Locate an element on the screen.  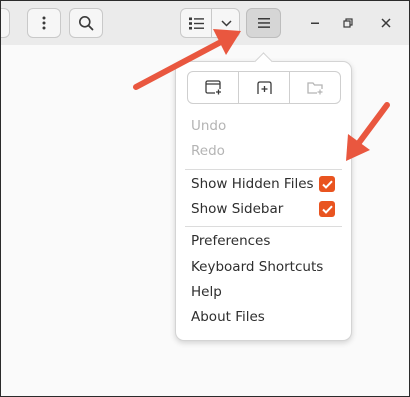
search-button is located at coordinates (86, 23).